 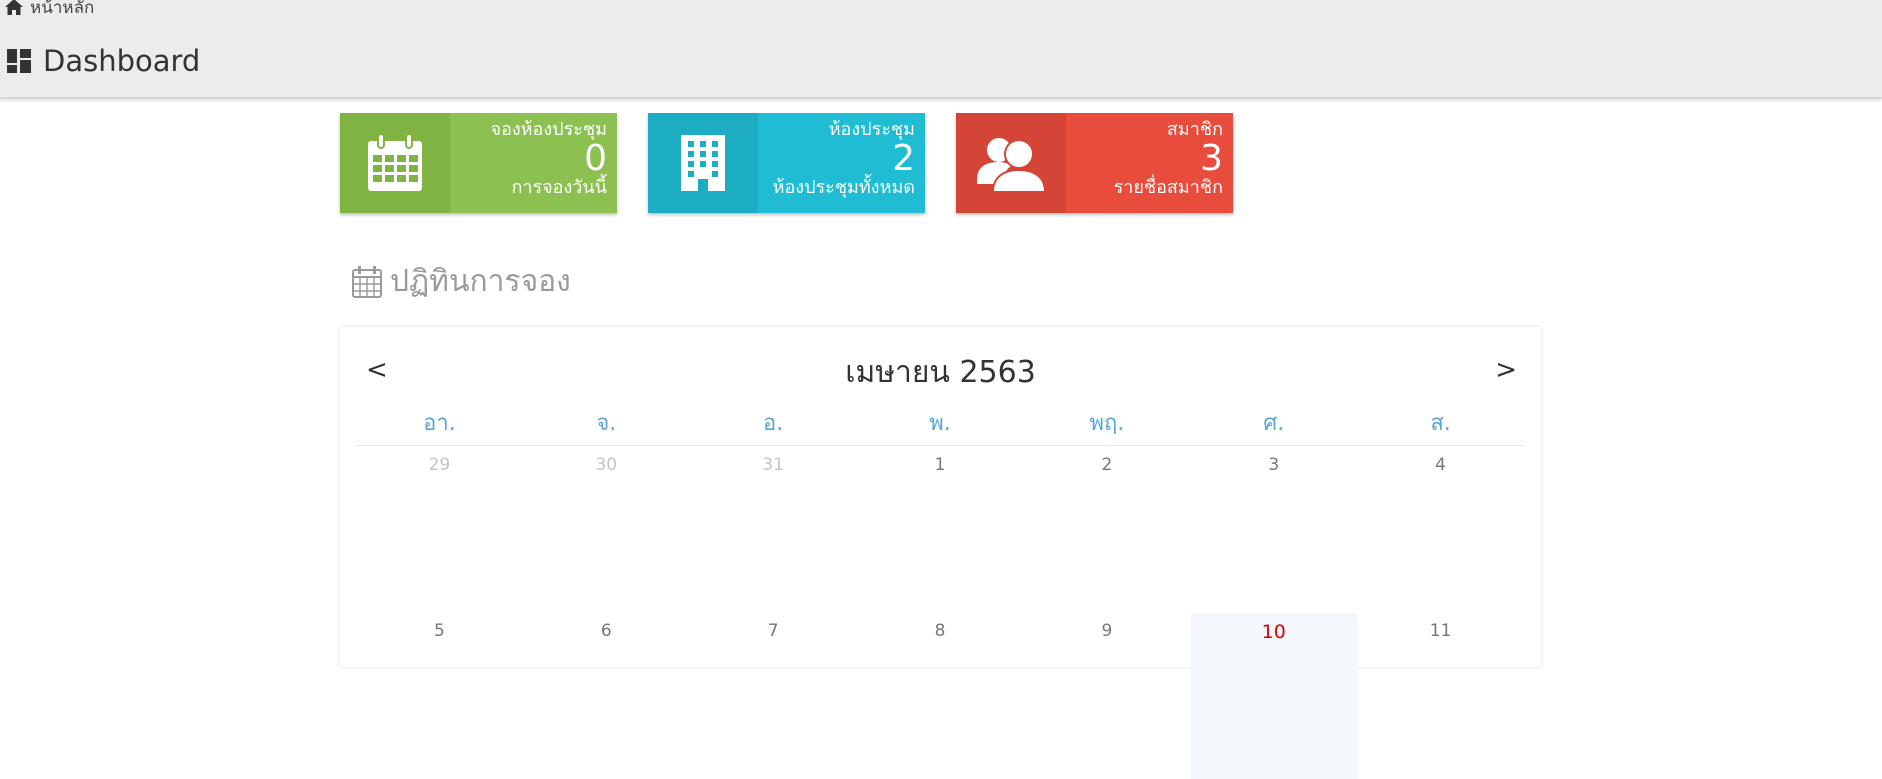 I want to click on calendar-week-row: 29 30 31 1 2 3 4, so click(x=940, y=530).